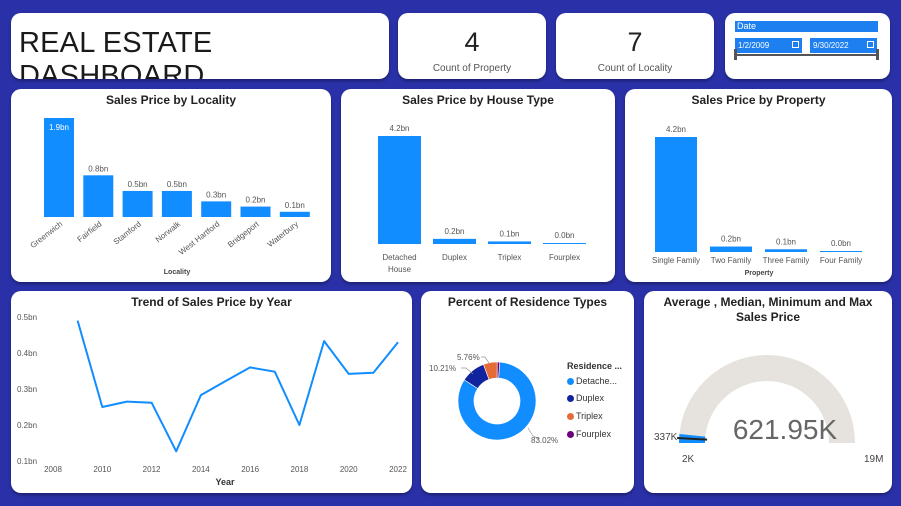 The width and height of the screenshot is (901, 506). Describe the element at coordinates (300, 469) in the screenshot. I see `x-tick-label: 2018` at that location.